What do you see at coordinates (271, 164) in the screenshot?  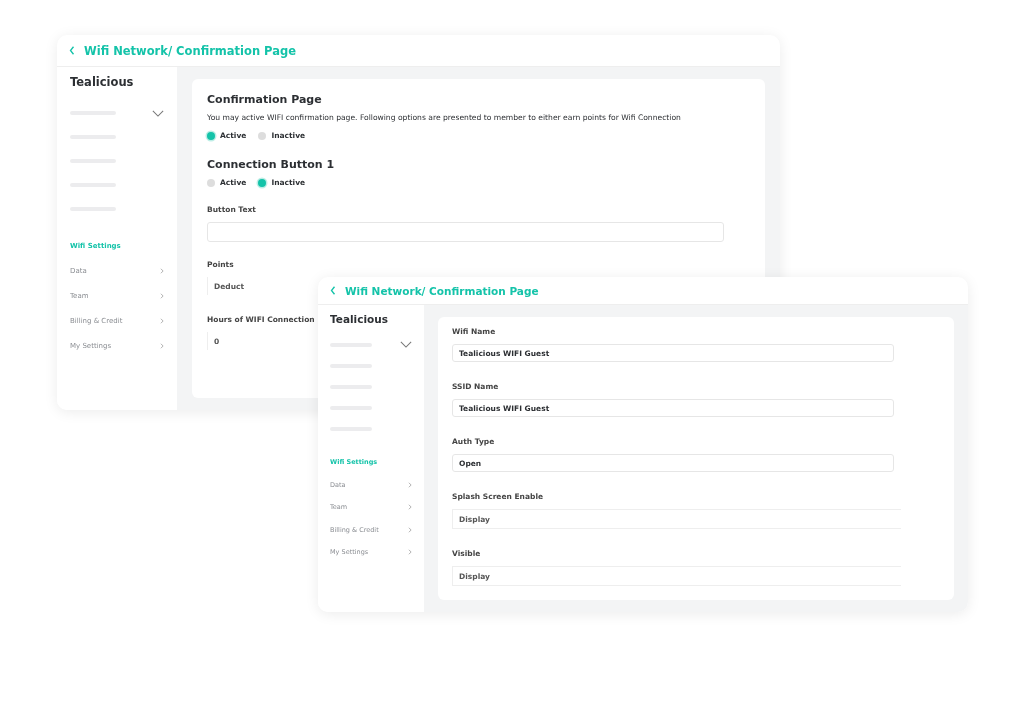 I see `section-heading: Connection Button 1` at bounding box center [271, 164].